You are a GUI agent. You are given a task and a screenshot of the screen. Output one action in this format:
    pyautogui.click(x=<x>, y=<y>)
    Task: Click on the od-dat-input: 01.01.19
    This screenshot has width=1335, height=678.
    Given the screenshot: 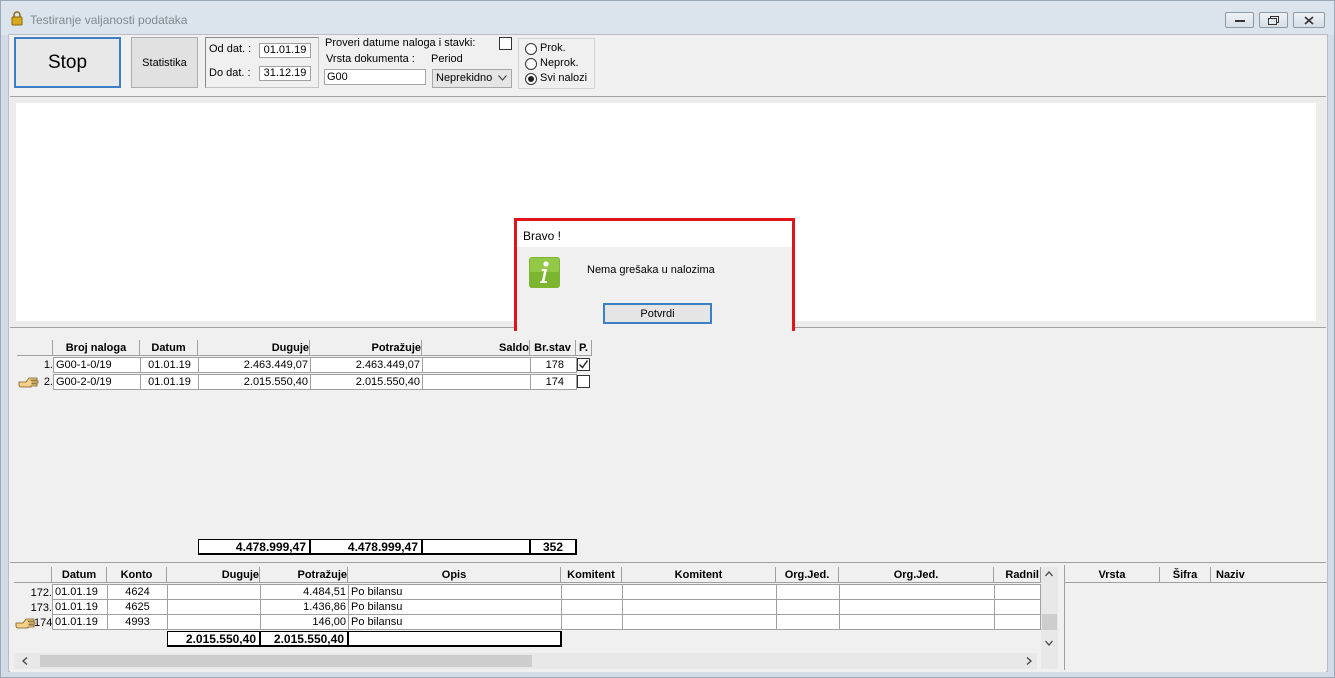 What is the action you would take?
    pyautogui.click(x=285, y=50)
    